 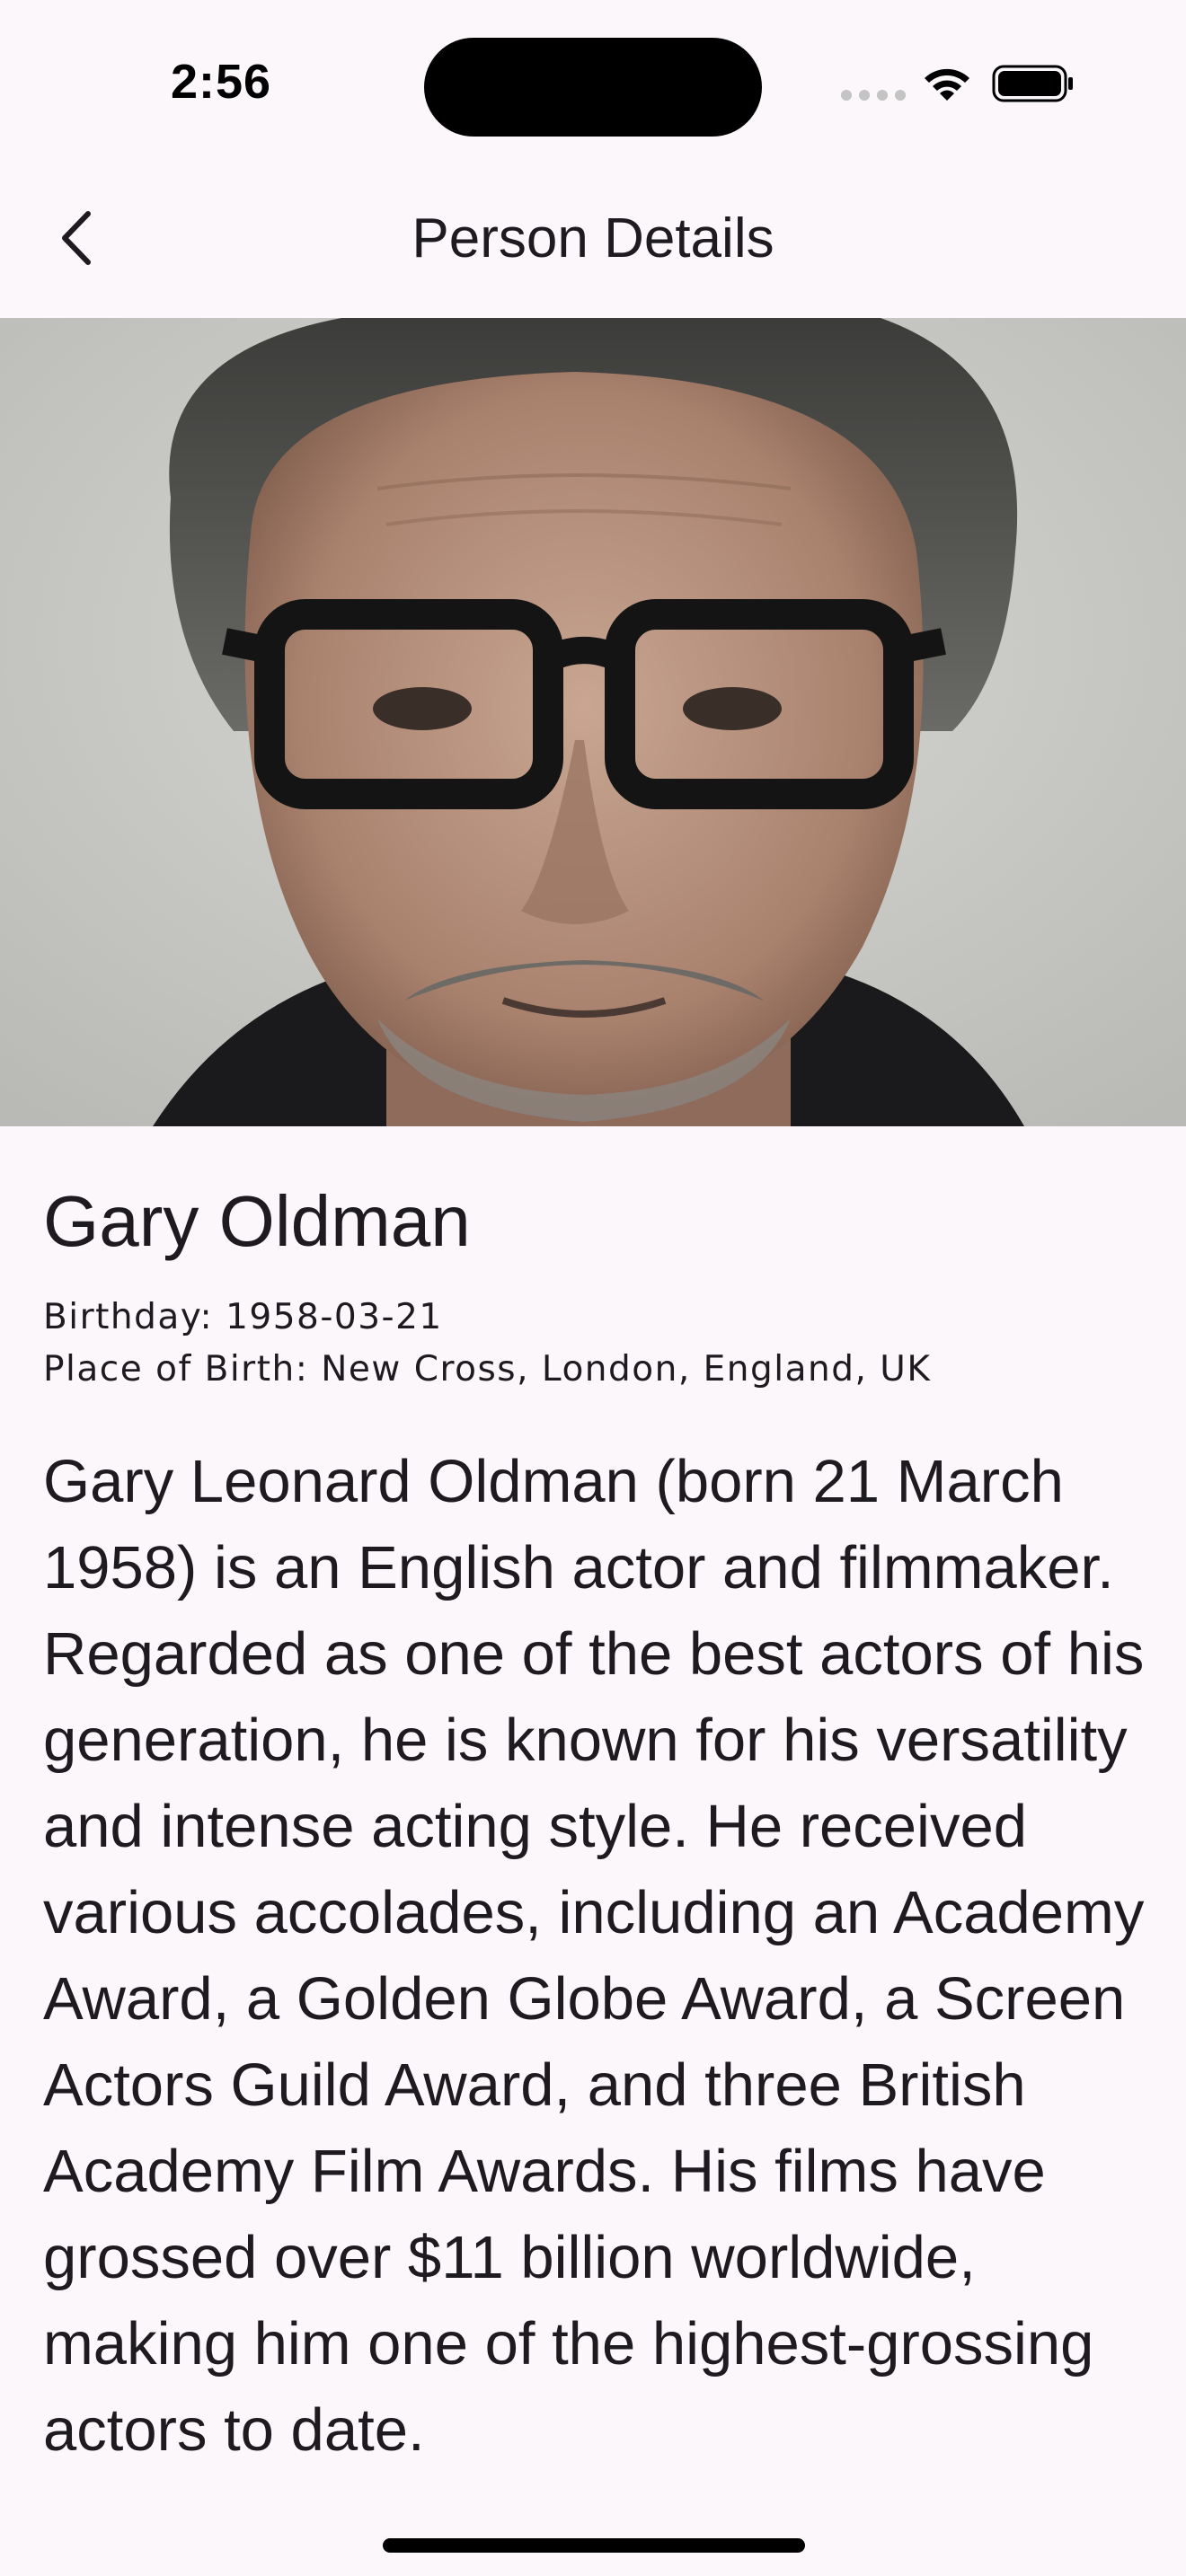 I want to click on birthday-text: Birthday: 1958-03-21, so click(x=243, y=1317).